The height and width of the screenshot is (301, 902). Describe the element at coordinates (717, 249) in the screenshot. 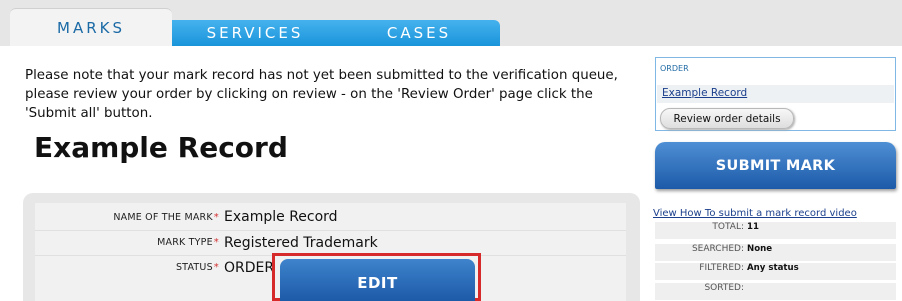

I see `stat-label: SEARCHED:` at that location.